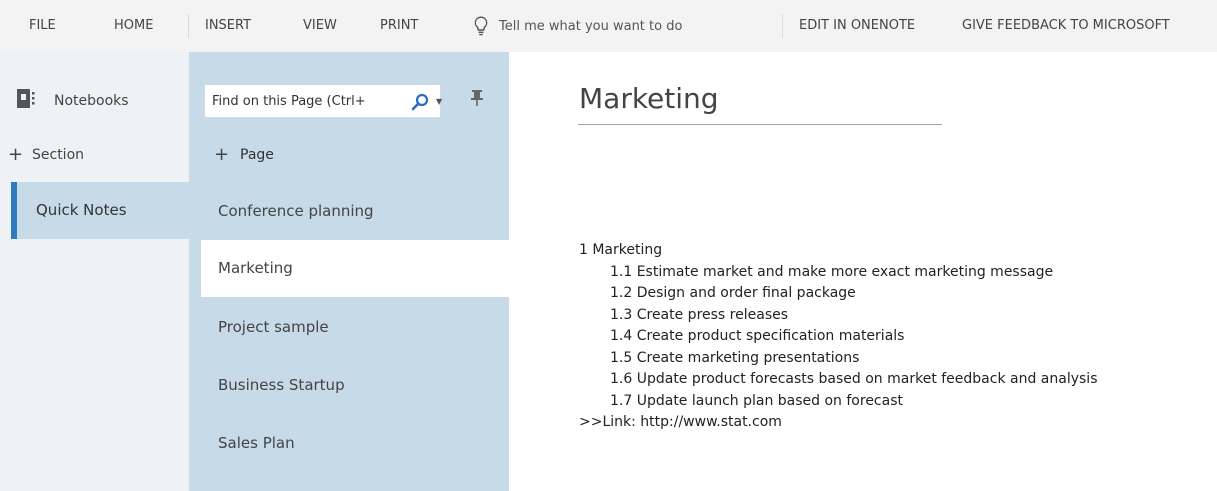  I want to click on page-item-business-startup: Business Startup, so click(355, 385).